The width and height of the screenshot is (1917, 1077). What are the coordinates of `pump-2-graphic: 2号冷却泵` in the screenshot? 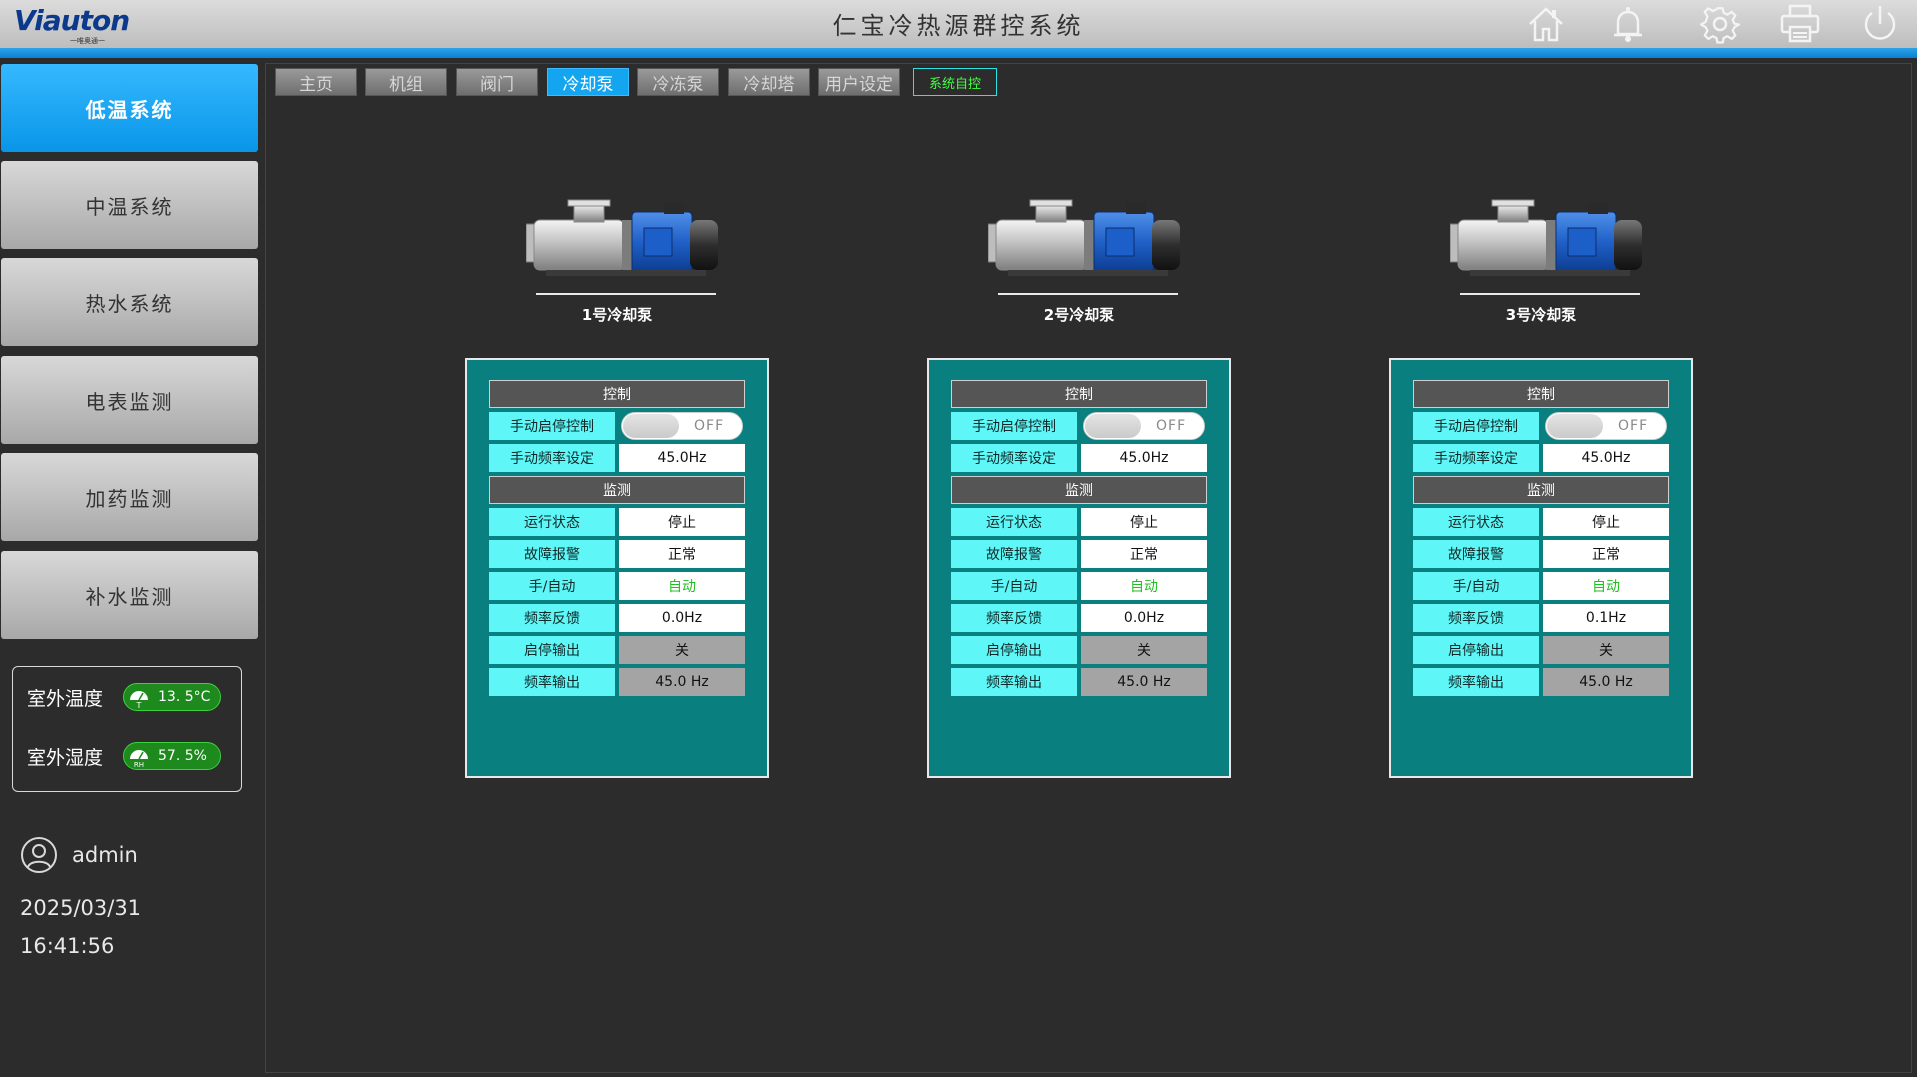 It's located at (1079, 266).